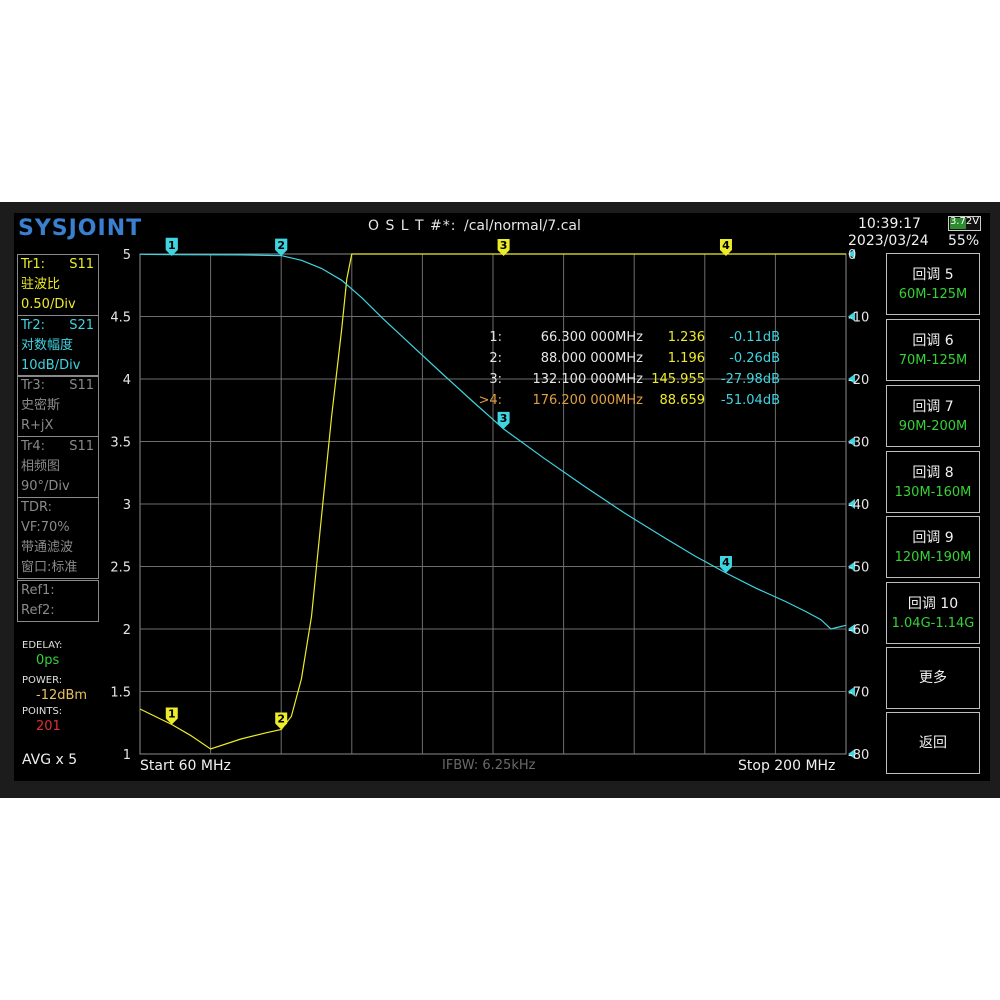 The height and width of the screenshot is (1000, 1000). I want to click on trace-marker-2-left: 2, so click(281, 721).